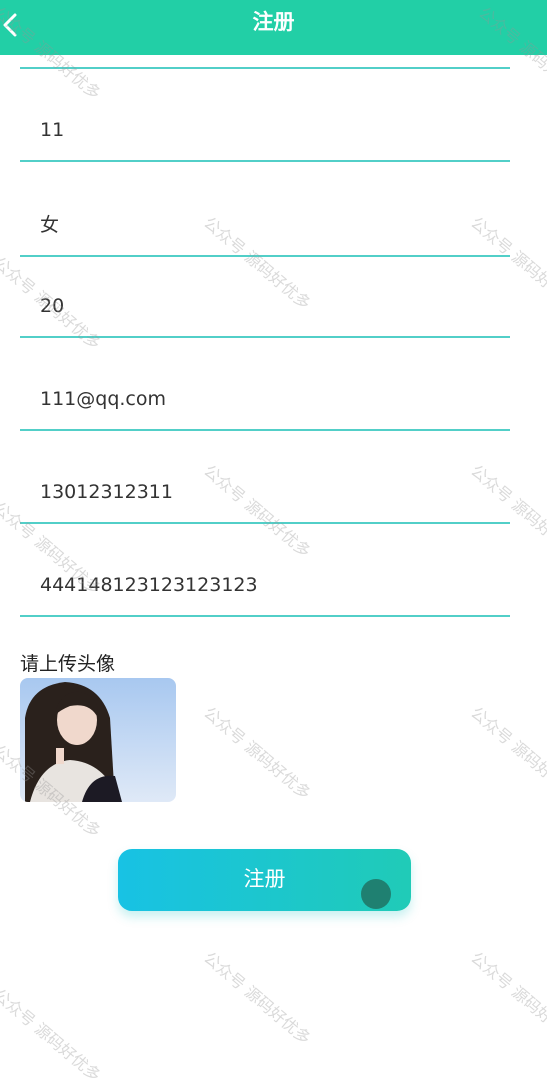  Describe the element at coordinates (265, 68) in the screenshot. I see `previous-field-underline` at that location.